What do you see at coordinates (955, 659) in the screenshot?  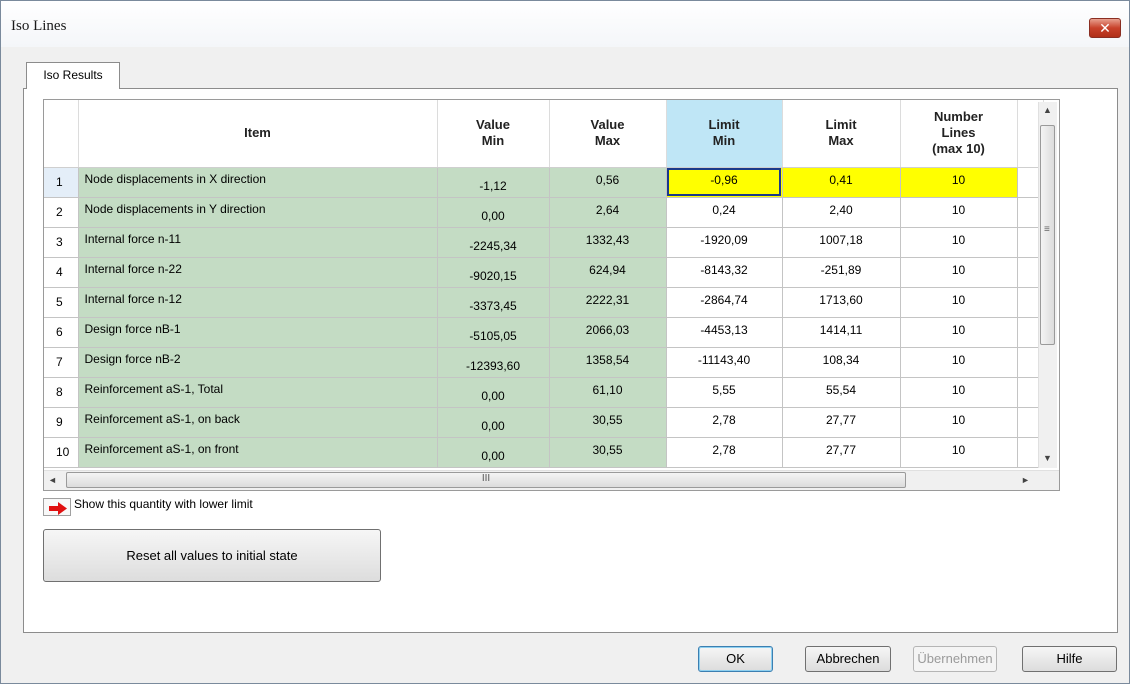 I see `apply-button: Übernehmen` at bounding box center [955, 659].